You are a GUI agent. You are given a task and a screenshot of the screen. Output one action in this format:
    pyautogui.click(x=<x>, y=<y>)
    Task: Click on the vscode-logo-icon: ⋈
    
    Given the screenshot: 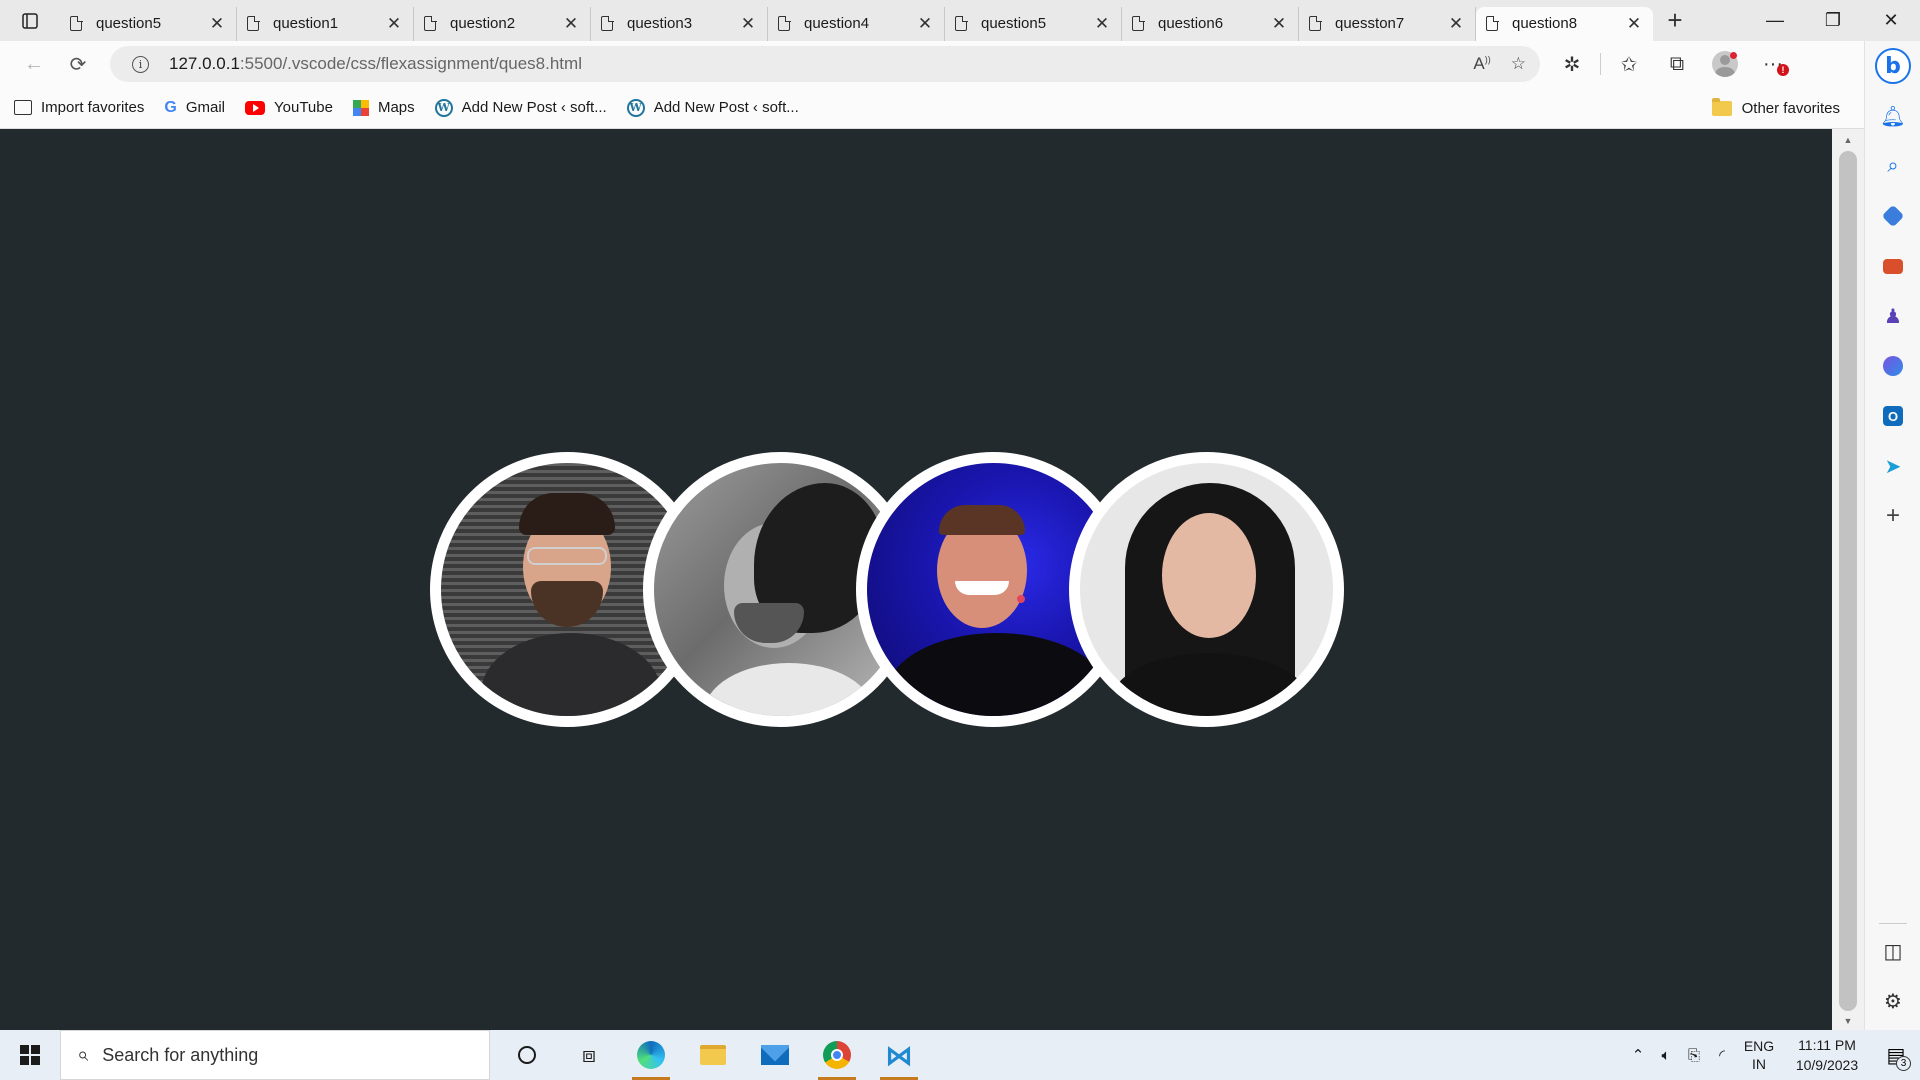 What is the action you would take?
    pyautogui.click(x=899, y=1055)
    